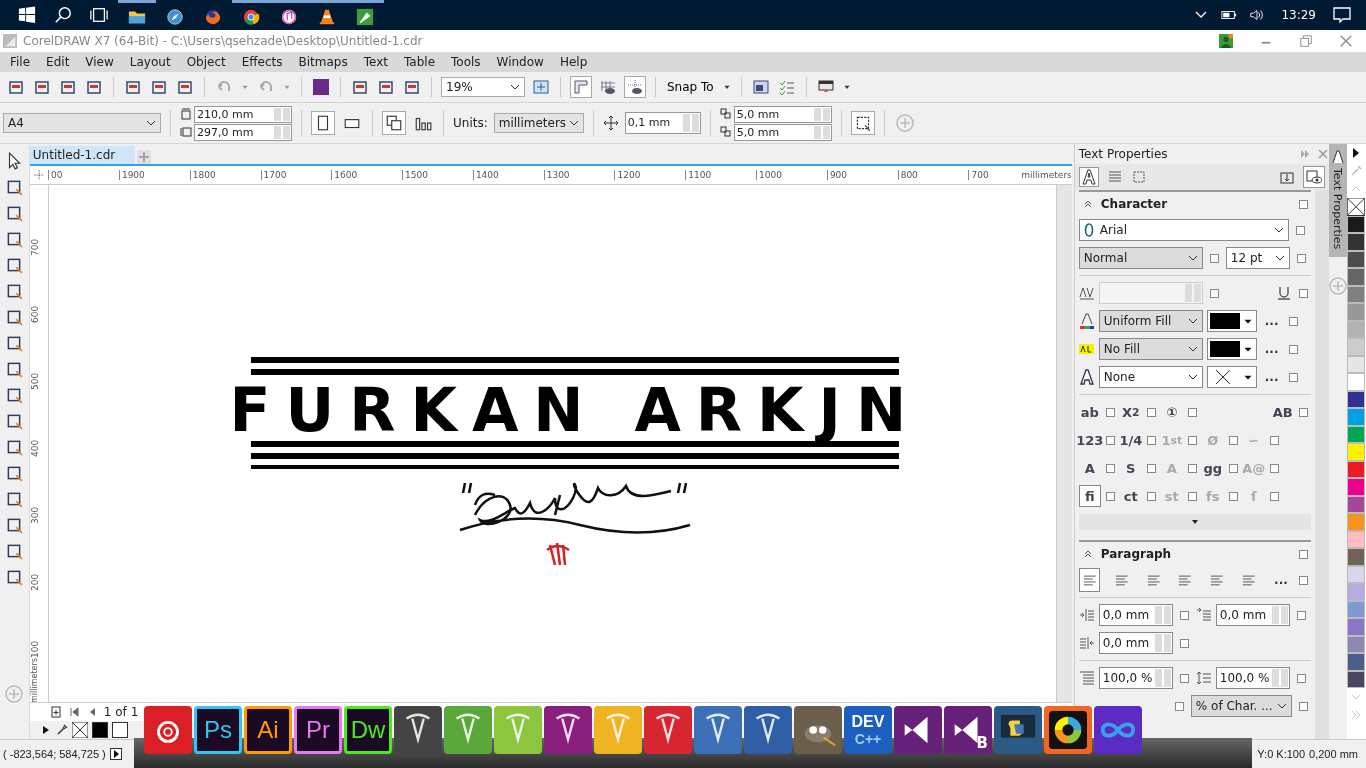 The image size is (1366, 768). Describe the element at coordinates (262, 62) in the screenshot. I see `menu-item: Effects` at that location.